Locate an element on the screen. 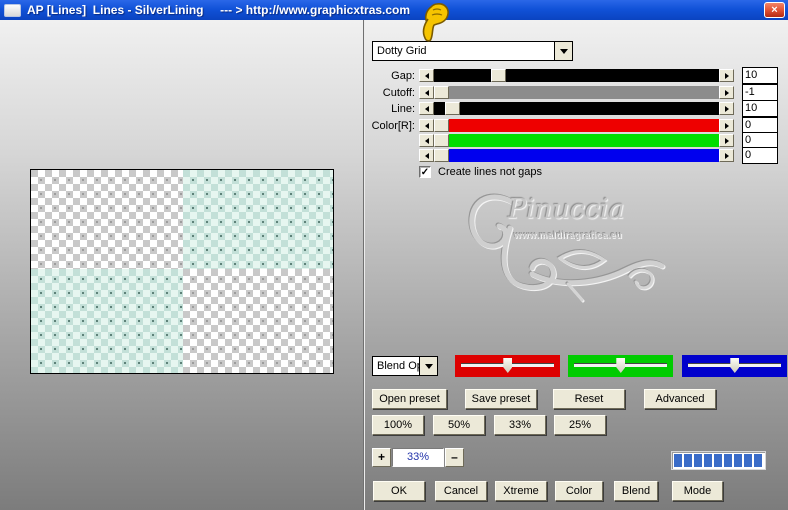  open-preset-button: Open preset is located at coordinates (409, 399).